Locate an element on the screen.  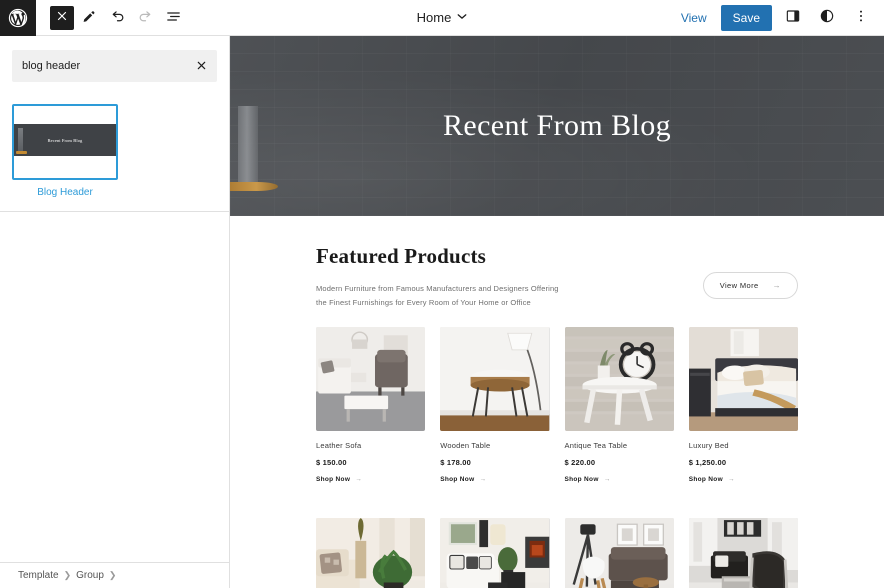
wordpress-logo-icon is located at coordinates (18, 18).